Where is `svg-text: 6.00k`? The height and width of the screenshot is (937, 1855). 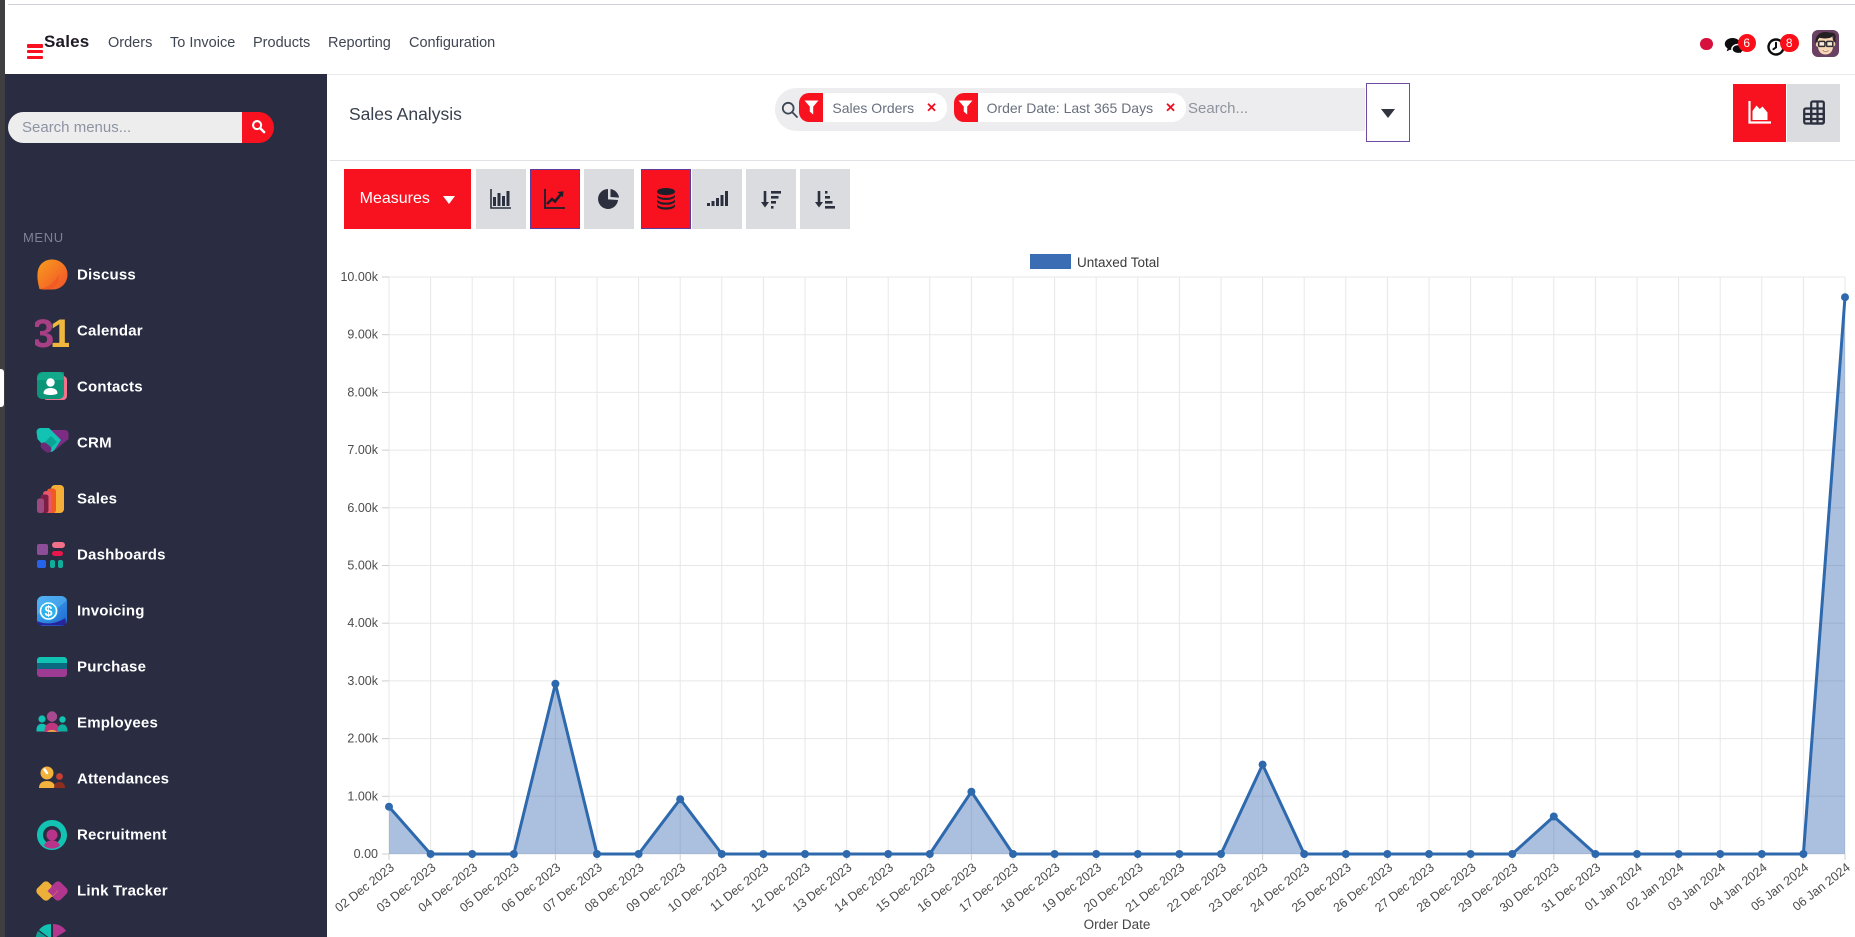
svg-text: 6.00k is located at coordinates (362, 508).